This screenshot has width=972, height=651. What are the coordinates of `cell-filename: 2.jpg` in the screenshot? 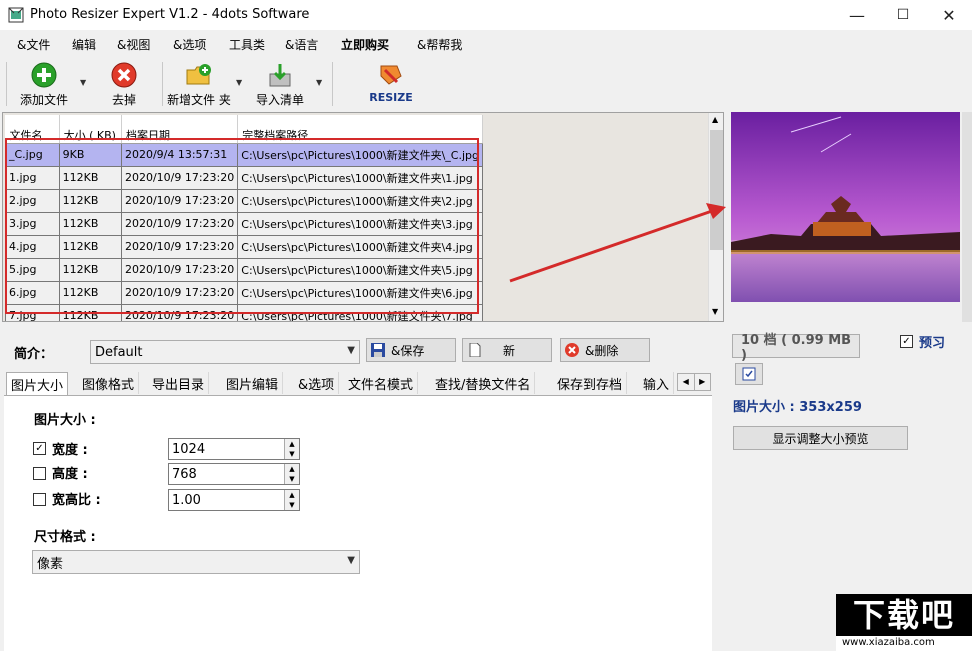 It's located at (32, 200).